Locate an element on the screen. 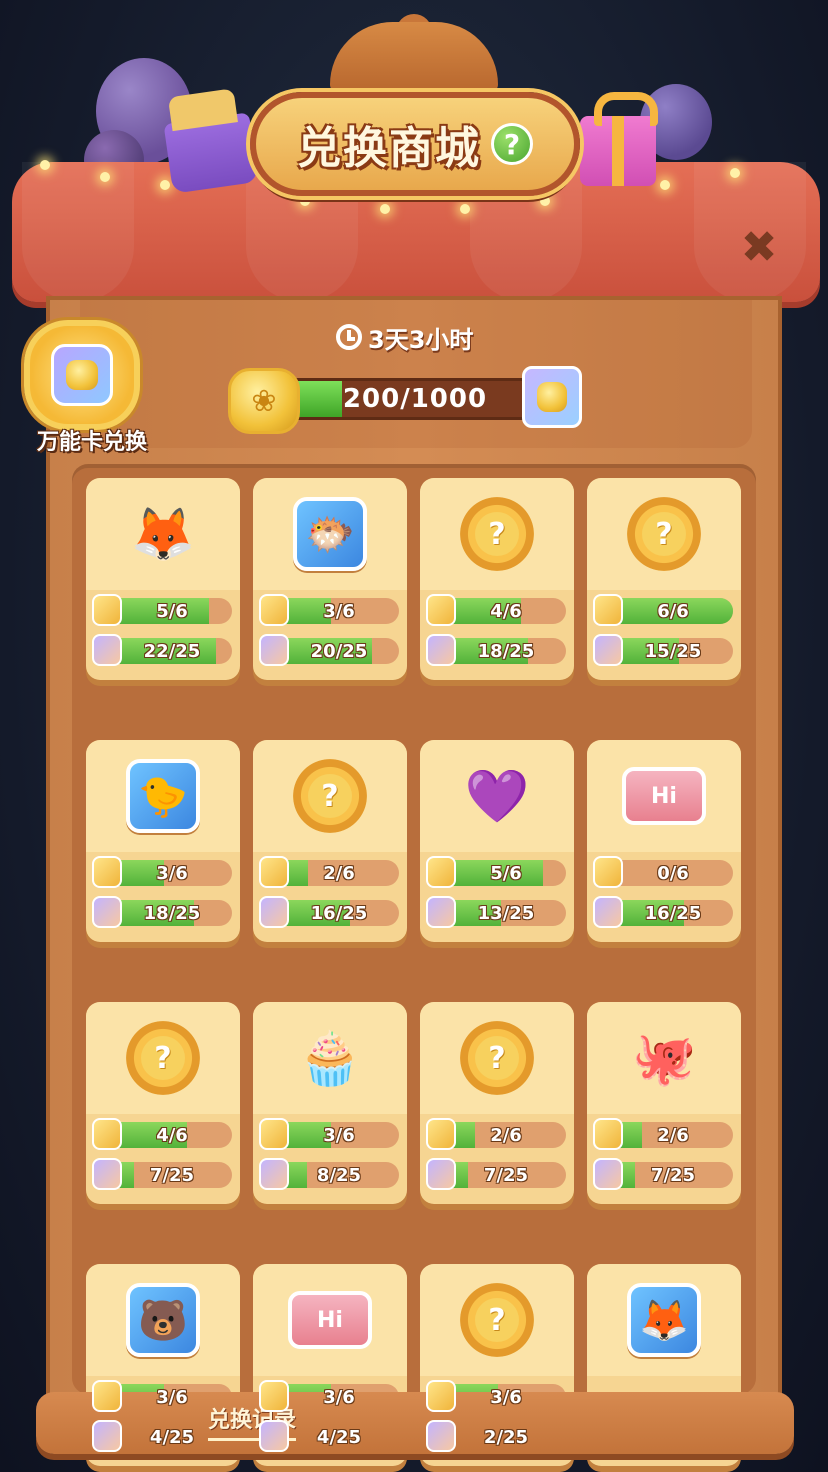 This screenshot has width=828, height=1472. item-card: ? 4/6 7/25 is located at coordinates (163, 1103).